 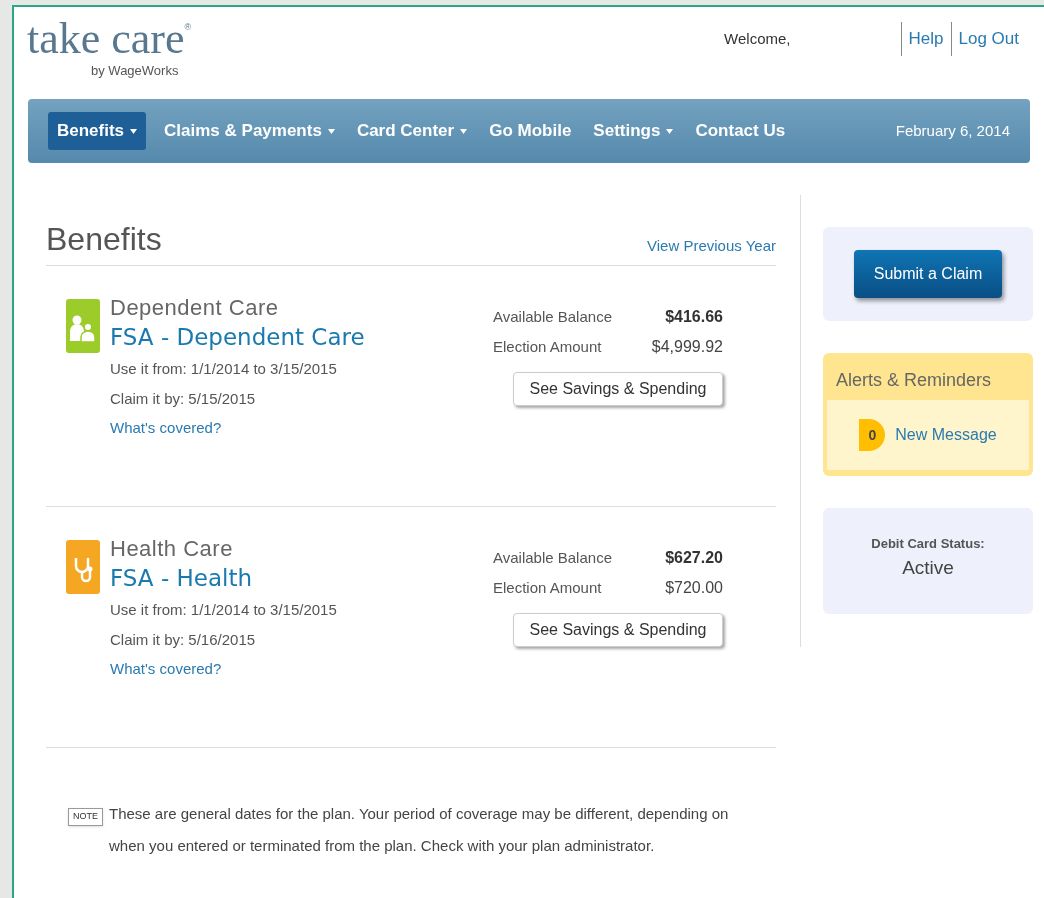 I want to click on card-status-label: Debit Card Status:, so click(x=928, y=544).